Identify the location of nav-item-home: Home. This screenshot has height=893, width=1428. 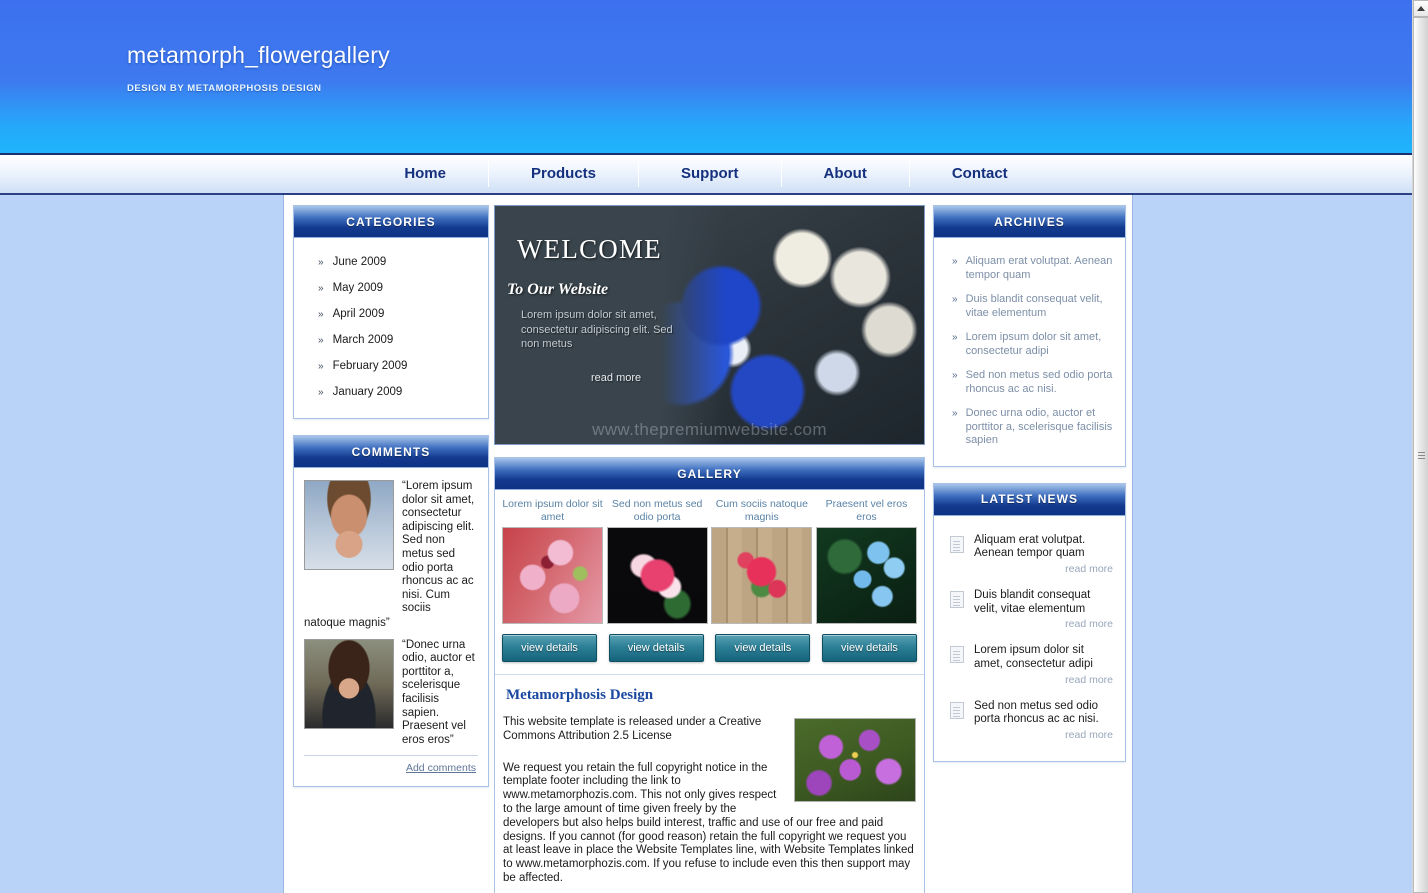
(425, 174).